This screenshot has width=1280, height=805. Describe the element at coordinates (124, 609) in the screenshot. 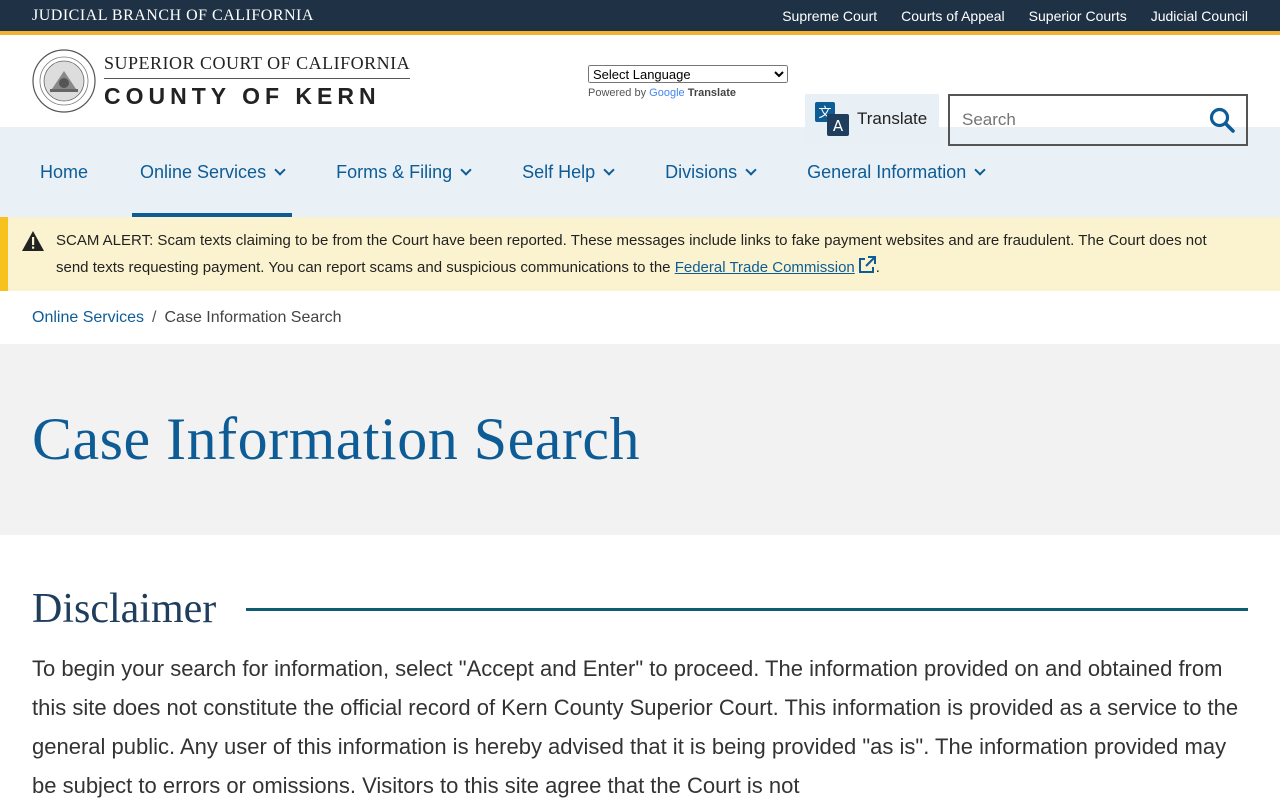

I see `disclaimer-heading: Disclaimer` at that location.